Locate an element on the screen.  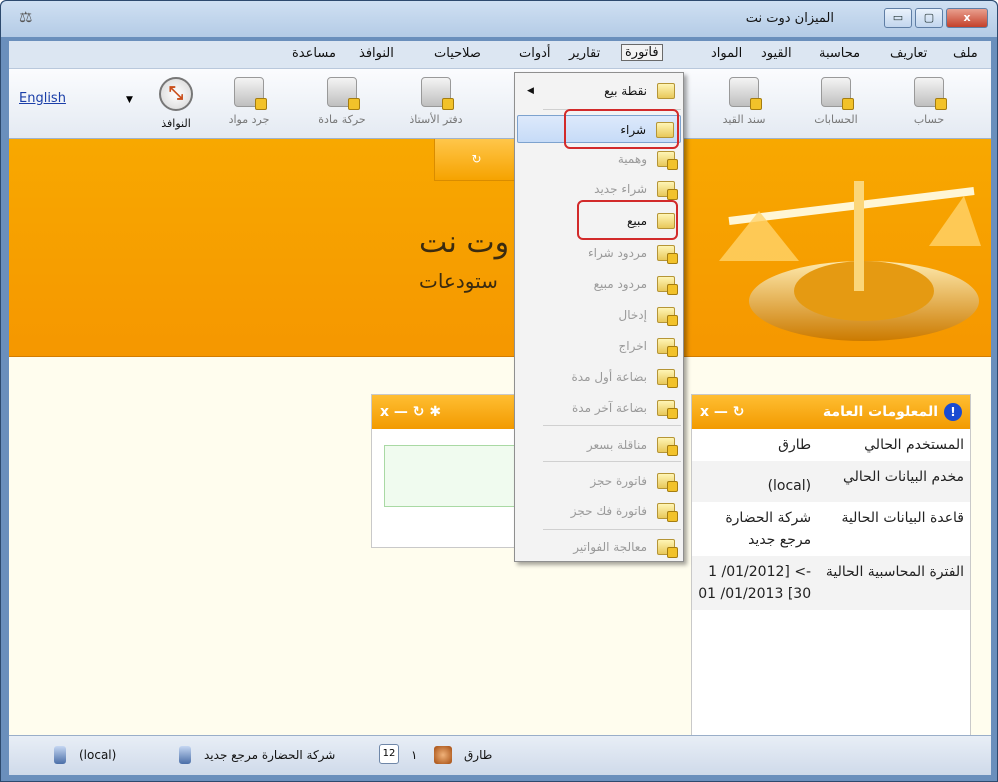
menu-invoice: فاتورة is located at coordinates (642, 52).